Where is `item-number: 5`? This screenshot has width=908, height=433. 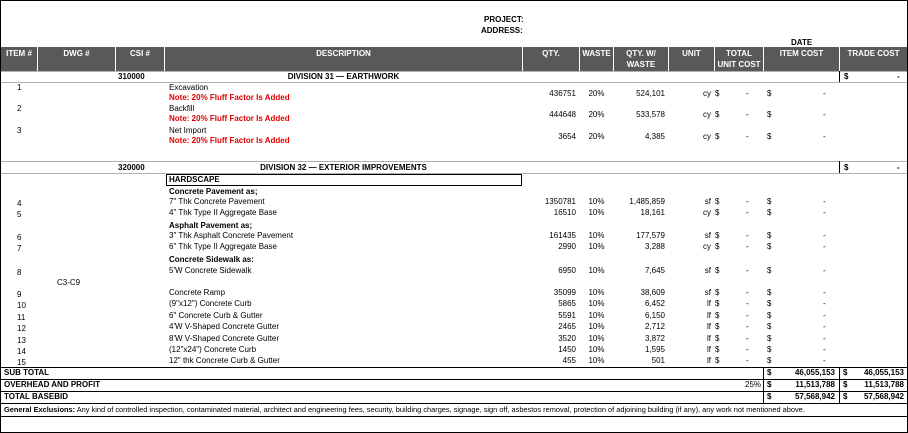 item-number: 5 is located at coordinates (19, 214).